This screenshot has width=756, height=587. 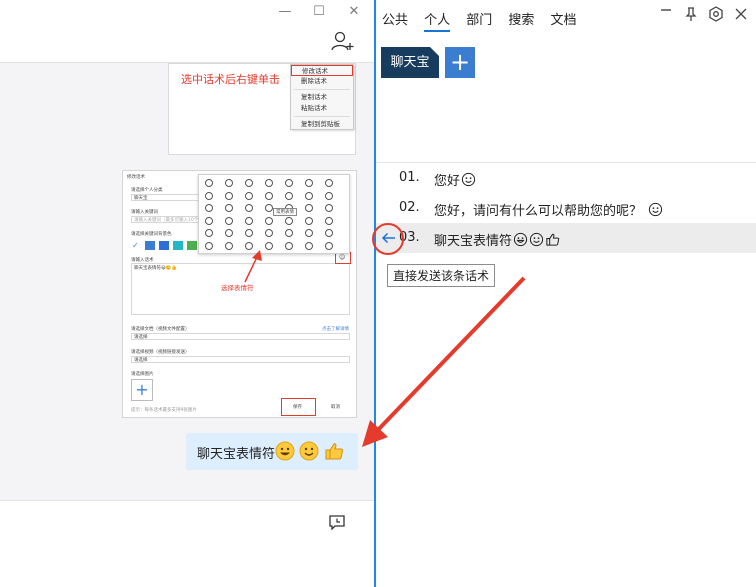 I want to click on tab-public: 公共, so click(x=395, y=18).